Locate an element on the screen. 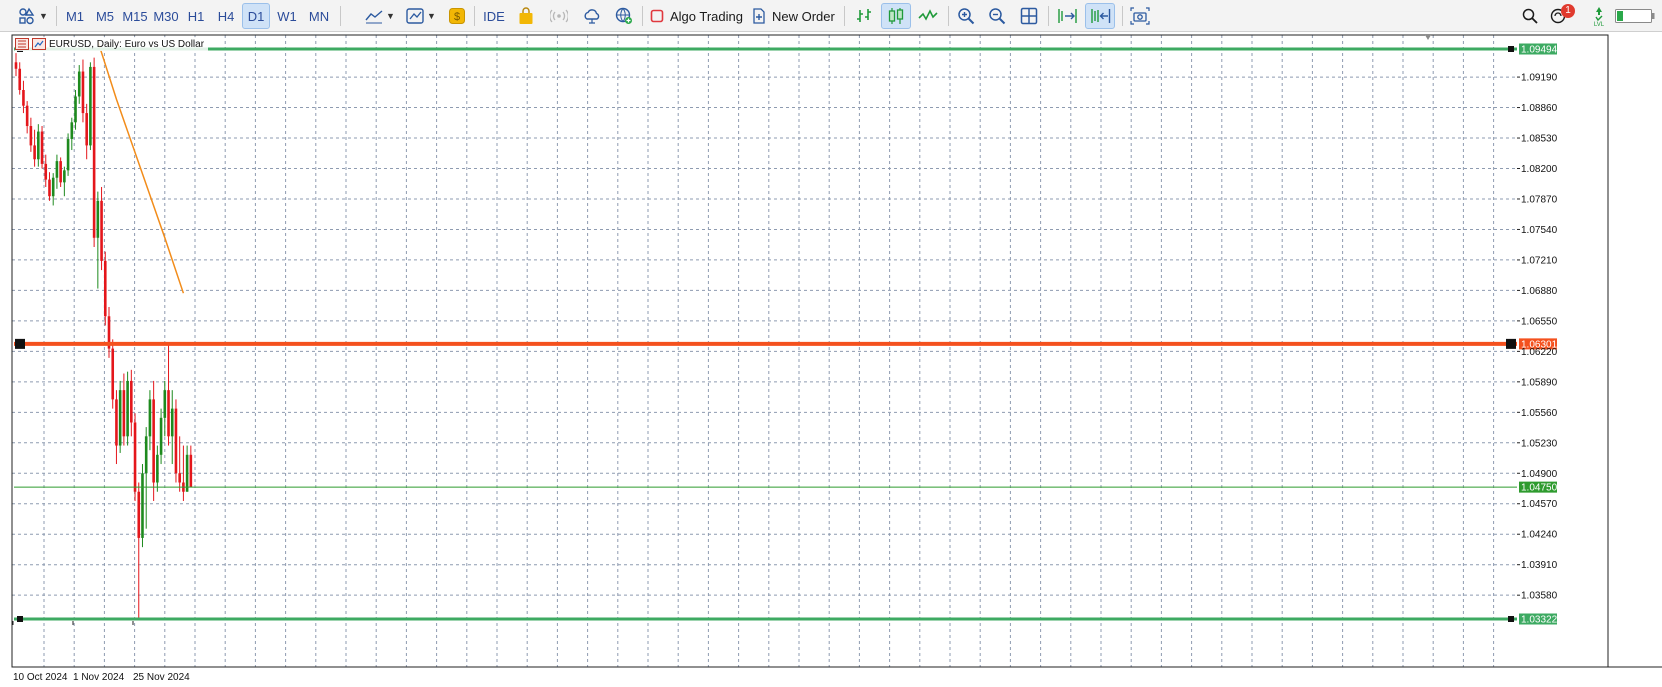 The width and height of the screenshot is (1662, 687). connection-status is located at coordinates (1635, 16).